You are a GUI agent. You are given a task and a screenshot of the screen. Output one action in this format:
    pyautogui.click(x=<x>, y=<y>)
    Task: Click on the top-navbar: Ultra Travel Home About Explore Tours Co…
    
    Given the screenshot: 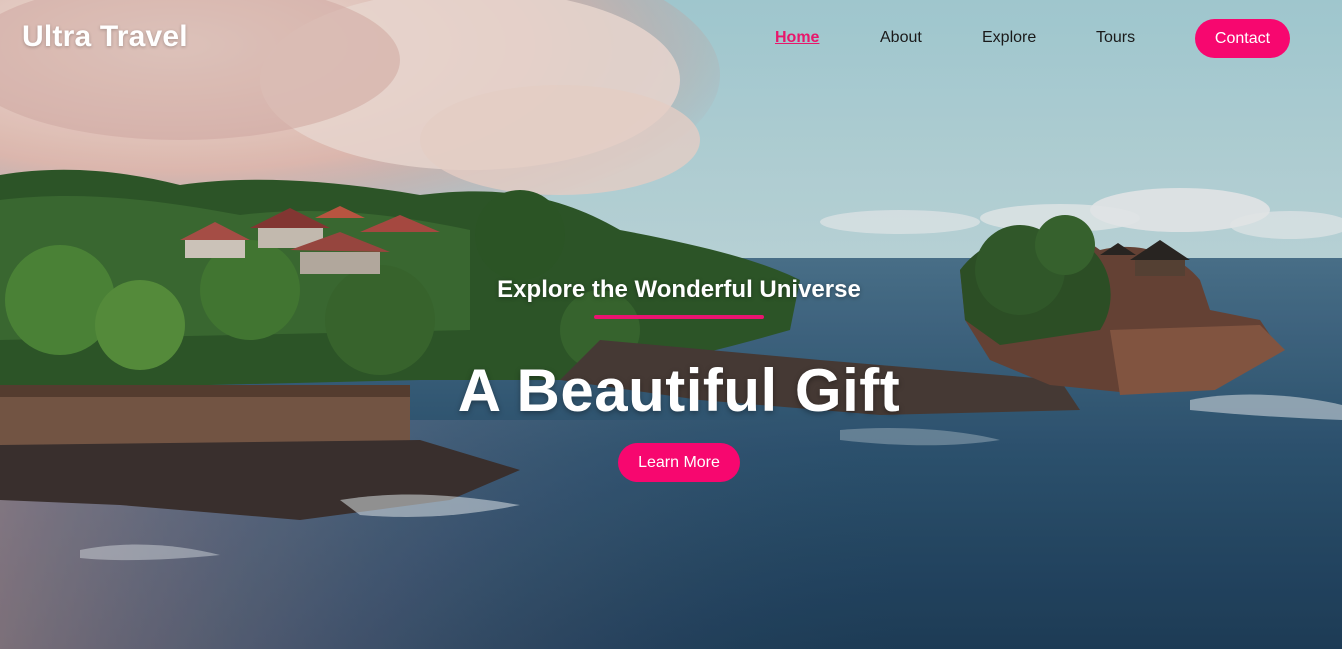 What is the action you would take?
    pyautogui.click(x=671, y=39)
    